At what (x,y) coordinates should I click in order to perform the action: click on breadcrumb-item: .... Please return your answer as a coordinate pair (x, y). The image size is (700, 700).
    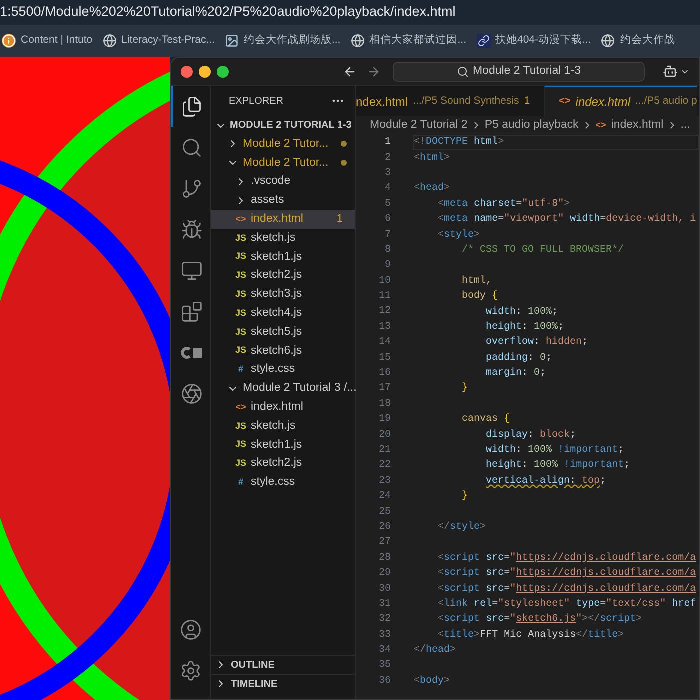
    Looking at the image, I should click on (685, 125).